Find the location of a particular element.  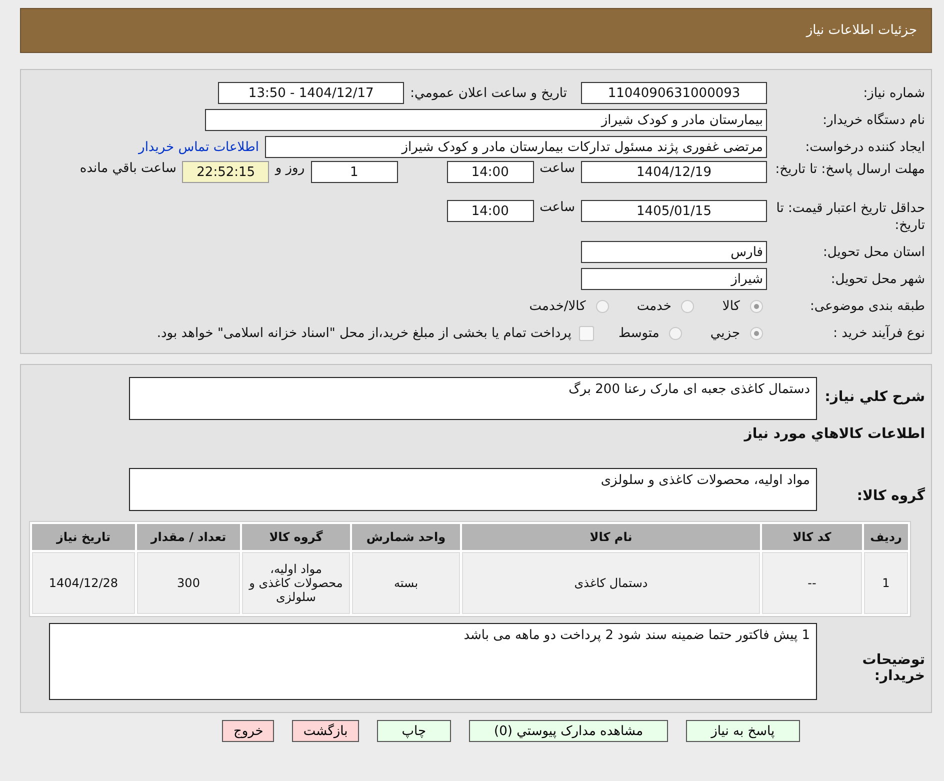

field-label: حداقل تاریخ اعتبار قیمت: تا تاریخ: is located at coordinates (850, 217).